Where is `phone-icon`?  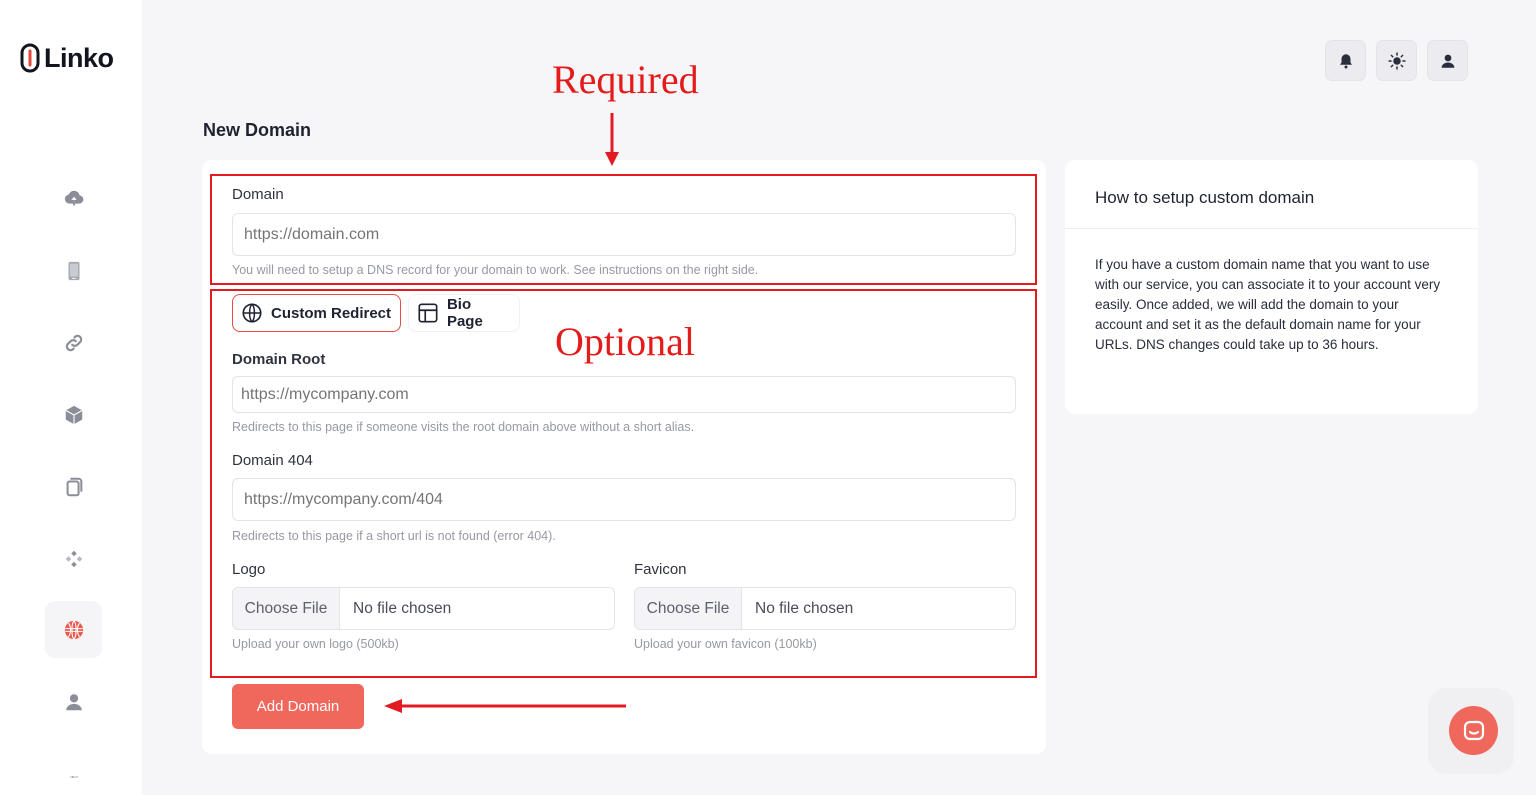 phone-icon is located at coordinates (73, 270).